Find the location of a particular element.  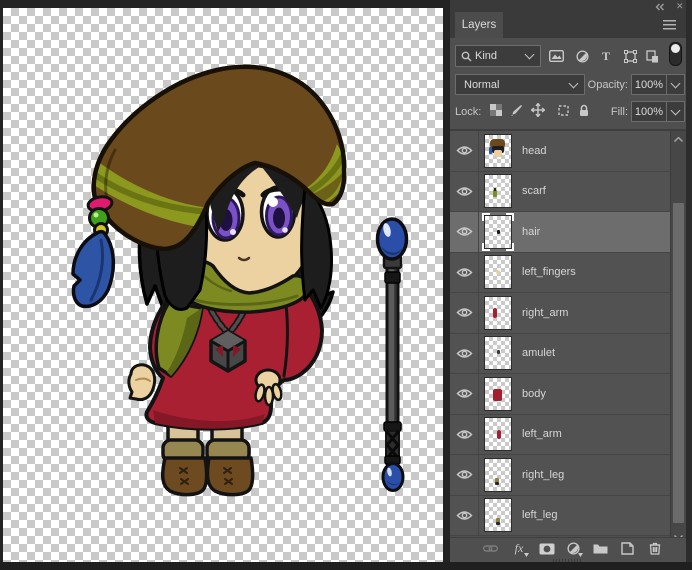

lock-position-icon is located at coordinates (538, 110).